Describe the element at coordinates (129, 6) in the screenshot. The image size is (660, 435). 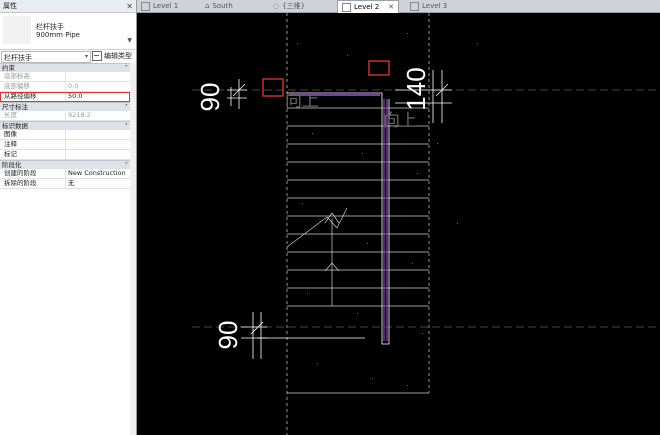
I see `close-icon: ✕` at that location.